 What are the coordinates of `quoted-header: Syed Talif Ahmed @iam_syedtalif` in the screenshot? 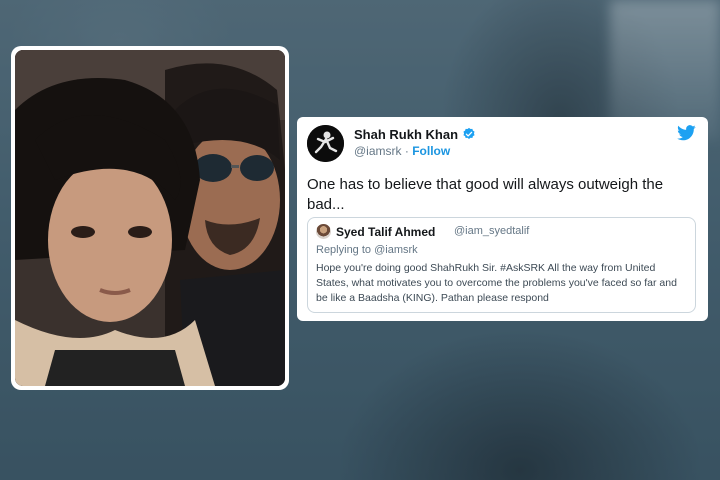 It's located at (501, 232).